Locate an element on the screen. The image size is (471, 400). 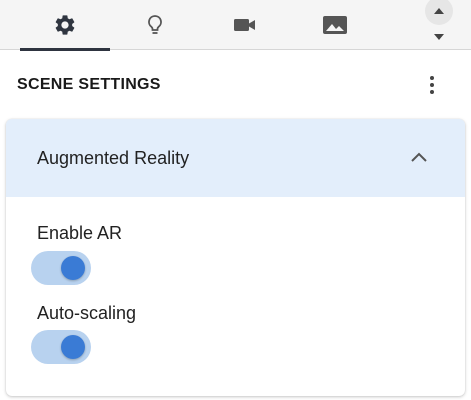
tab-video is located at coordinates (245, 25).